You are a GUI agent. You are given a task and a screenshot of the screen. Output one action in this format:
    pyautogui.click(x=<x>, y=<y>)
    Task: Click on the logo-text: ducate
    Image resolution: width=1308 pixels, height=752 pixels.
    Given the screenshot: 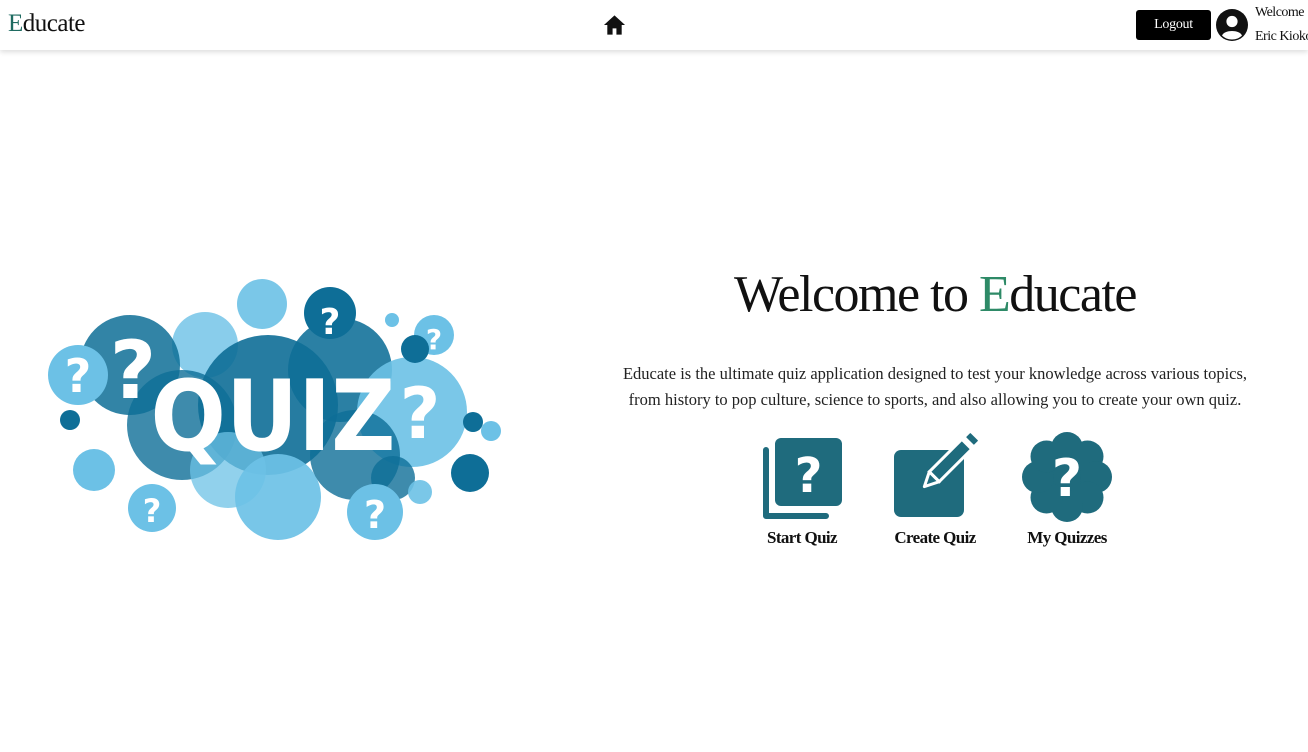 What is the action you would take?
    pyautogui.click(x=54, y=23)
    